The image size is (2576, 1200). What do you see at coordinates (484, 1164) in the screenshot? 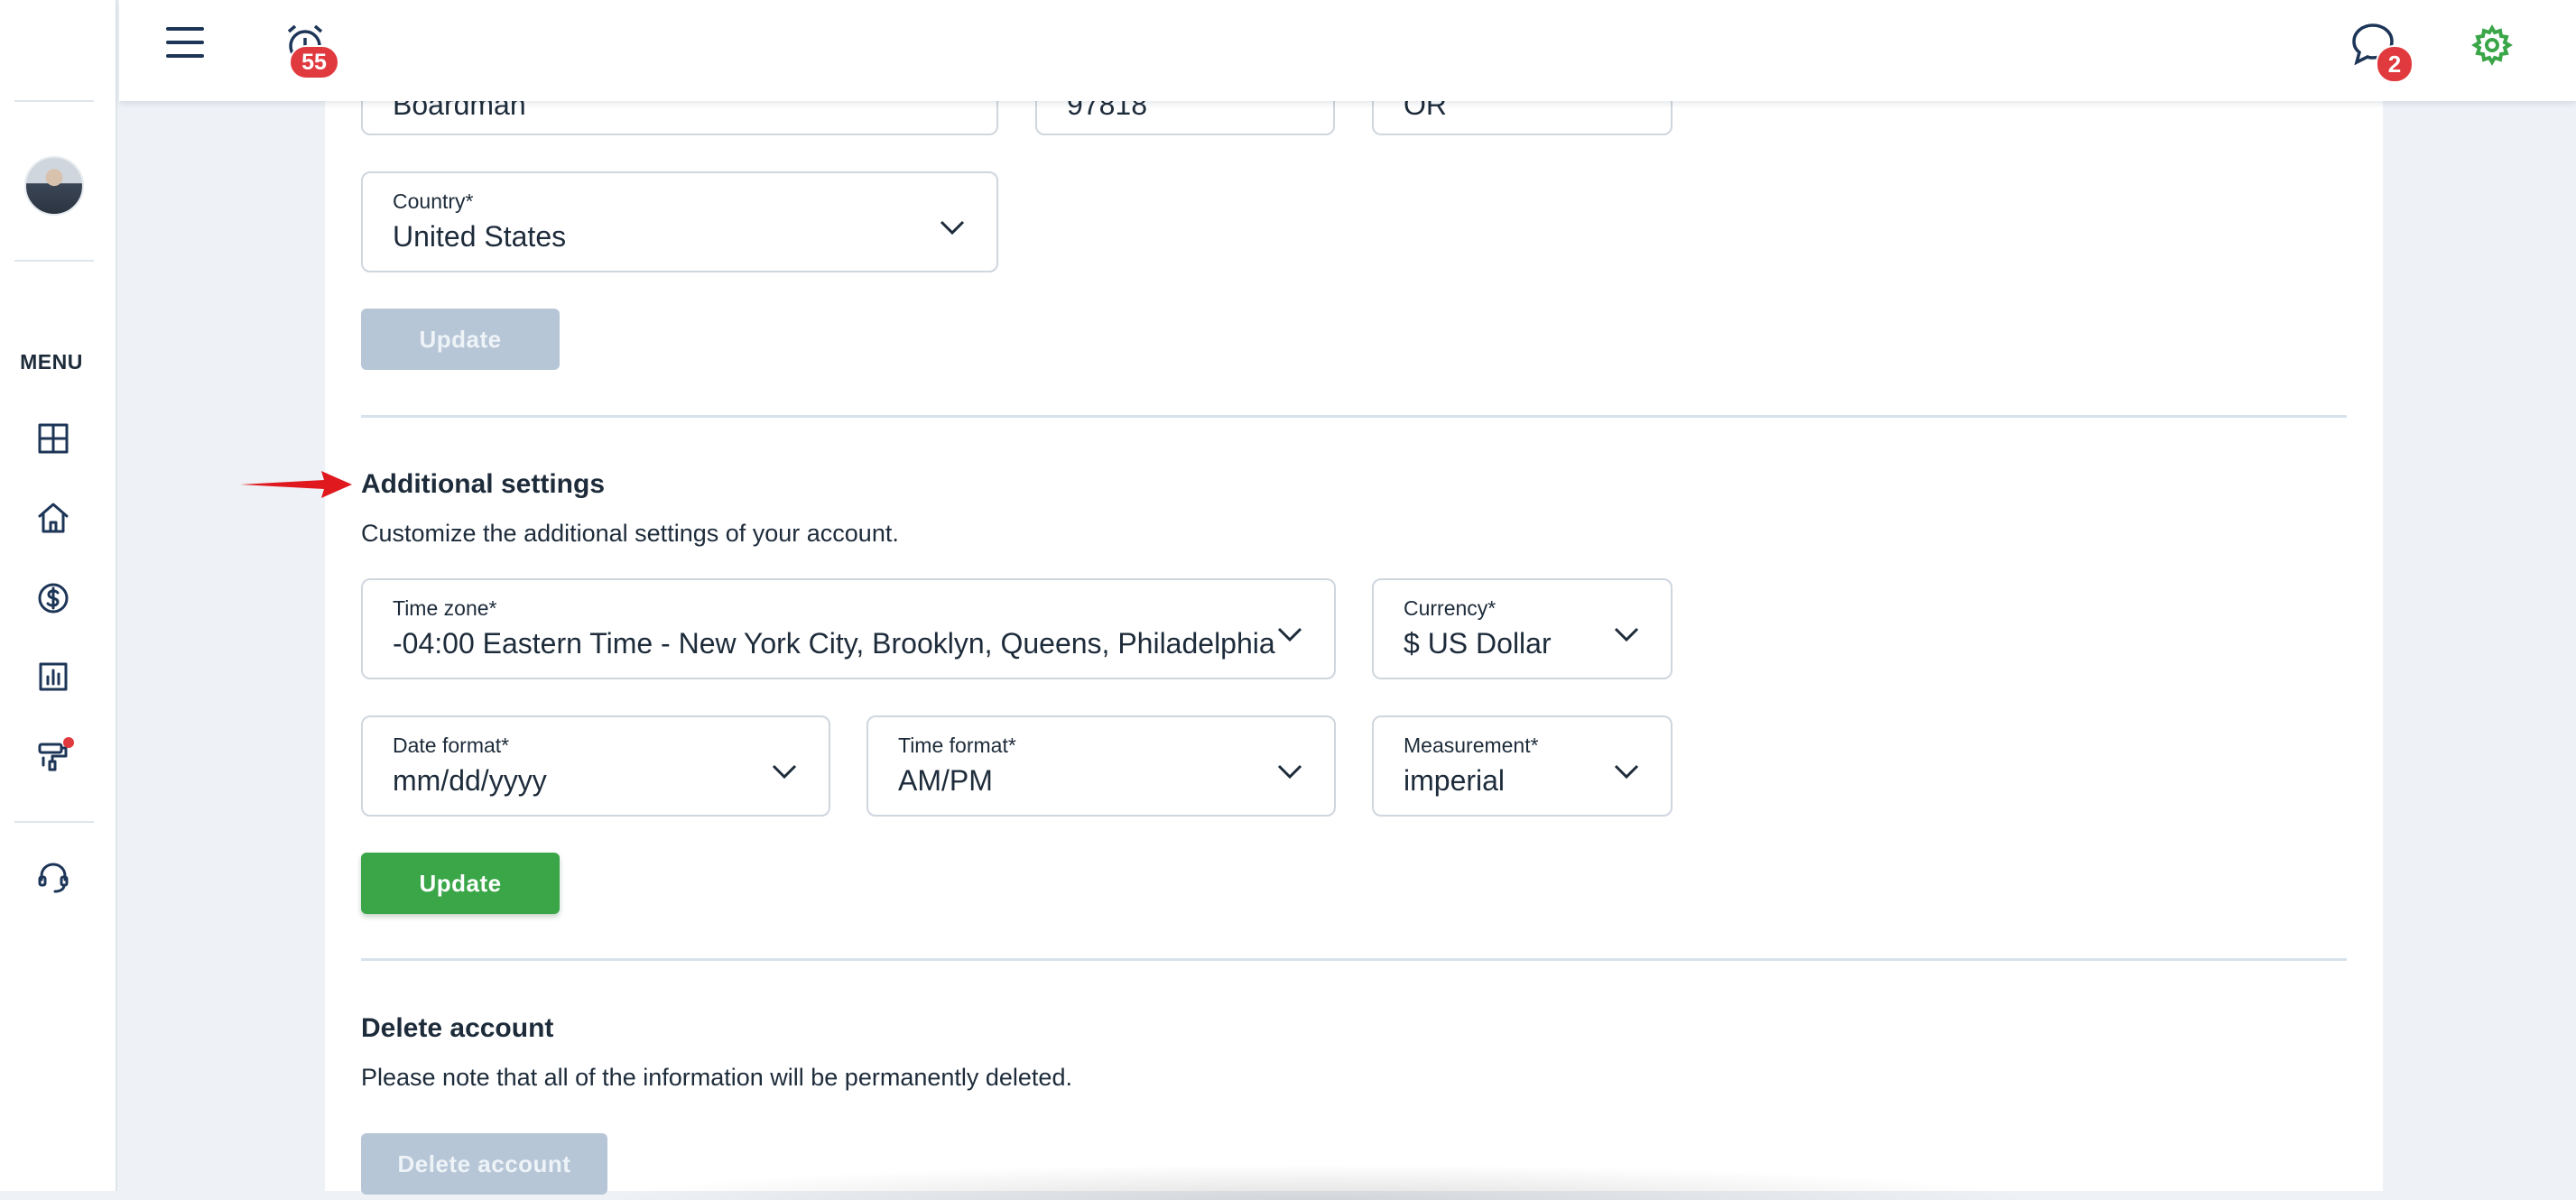
I see `delete-account-button: Delete account` at bounding box center [484, 1164].